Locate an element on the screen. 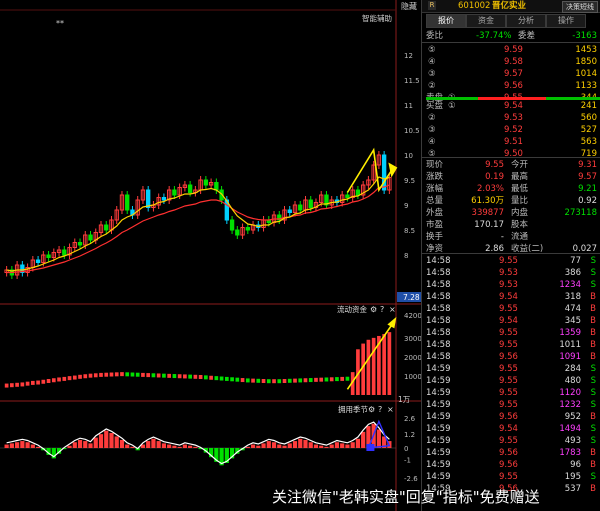 Image resolution: width=600 pixels, height=511 pixels. buy-order-row: ④ 9.51 563 is located at coordinates (511, 142).